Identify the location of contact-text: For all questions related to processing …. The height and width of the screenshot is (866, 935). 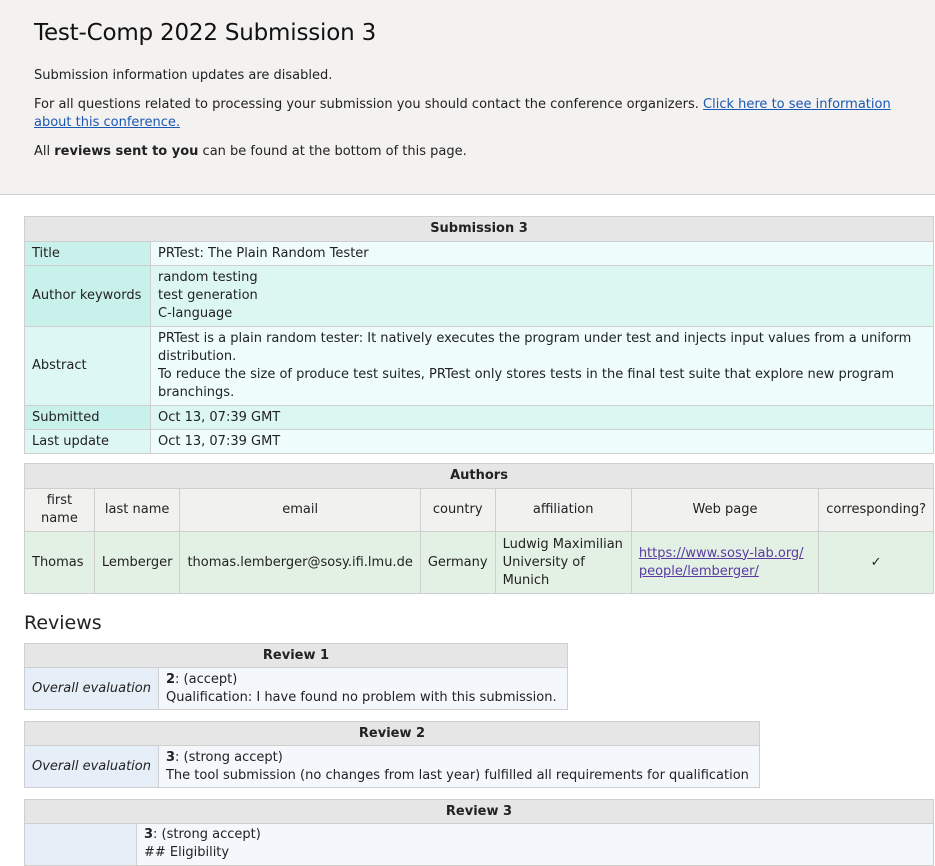
(366, 104).